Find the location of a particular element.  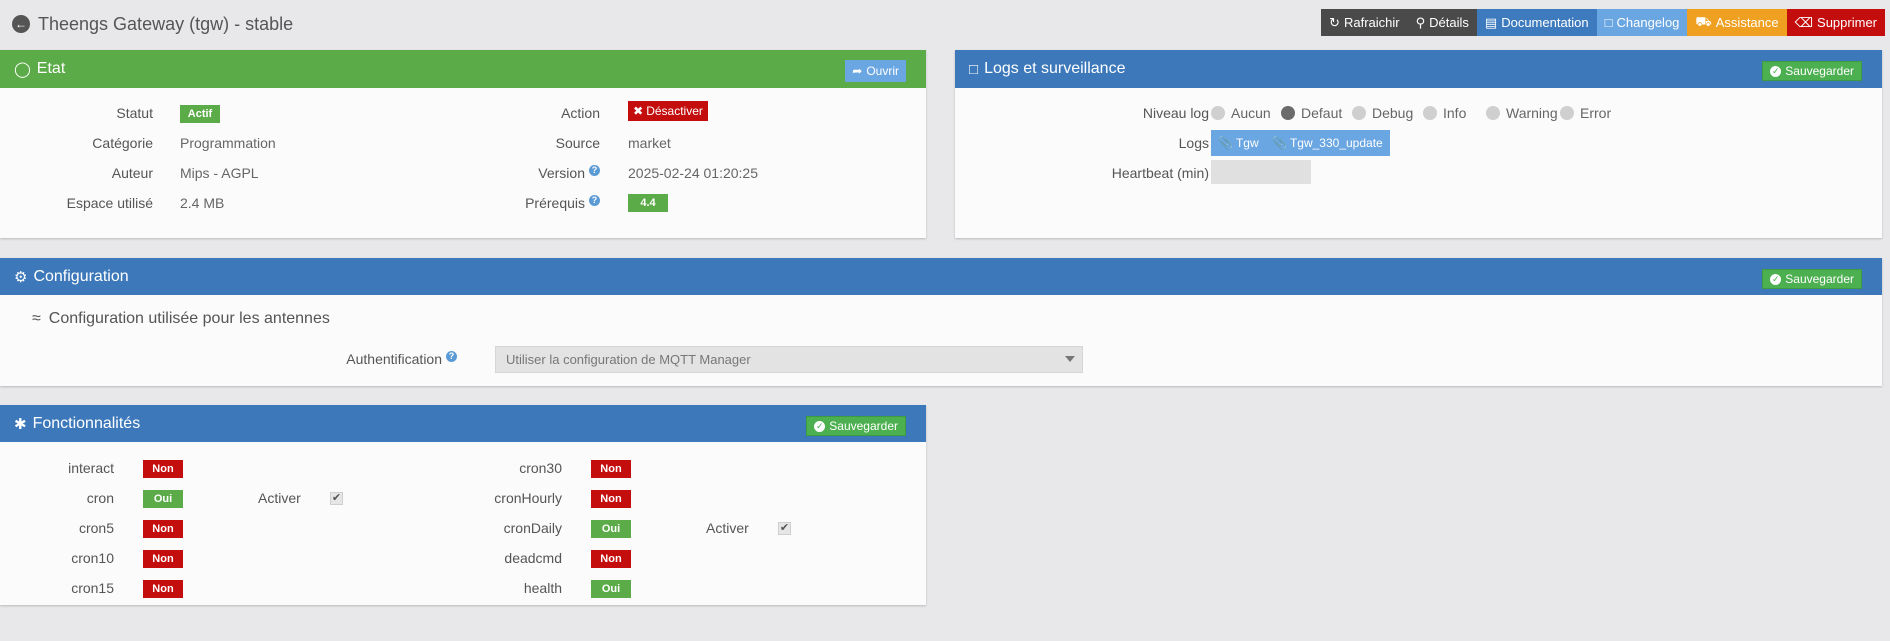

prerequis-badge: 4.4 is located at coordinates (648, 203).